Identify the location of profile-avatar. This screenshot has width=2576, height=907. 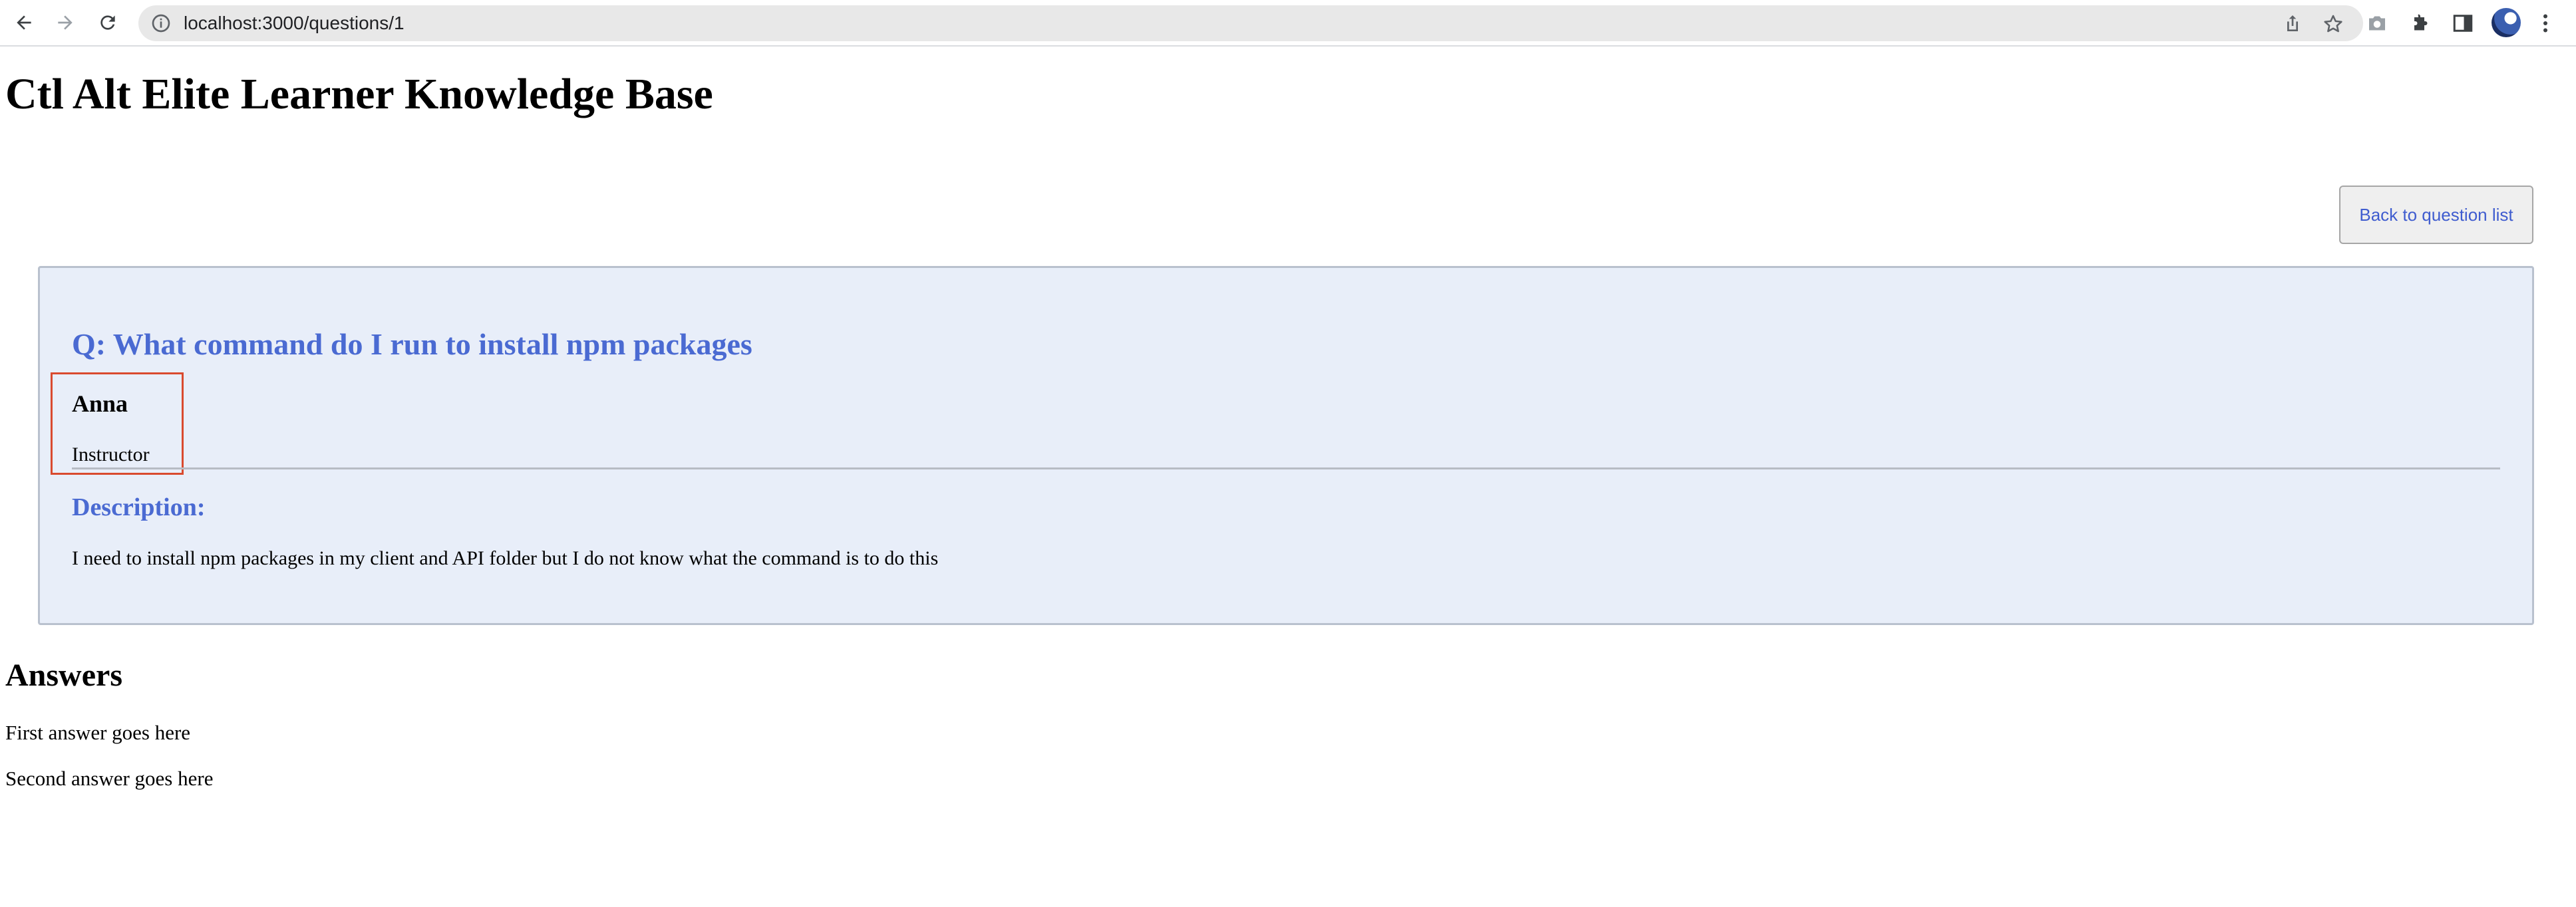
(2506, 22).